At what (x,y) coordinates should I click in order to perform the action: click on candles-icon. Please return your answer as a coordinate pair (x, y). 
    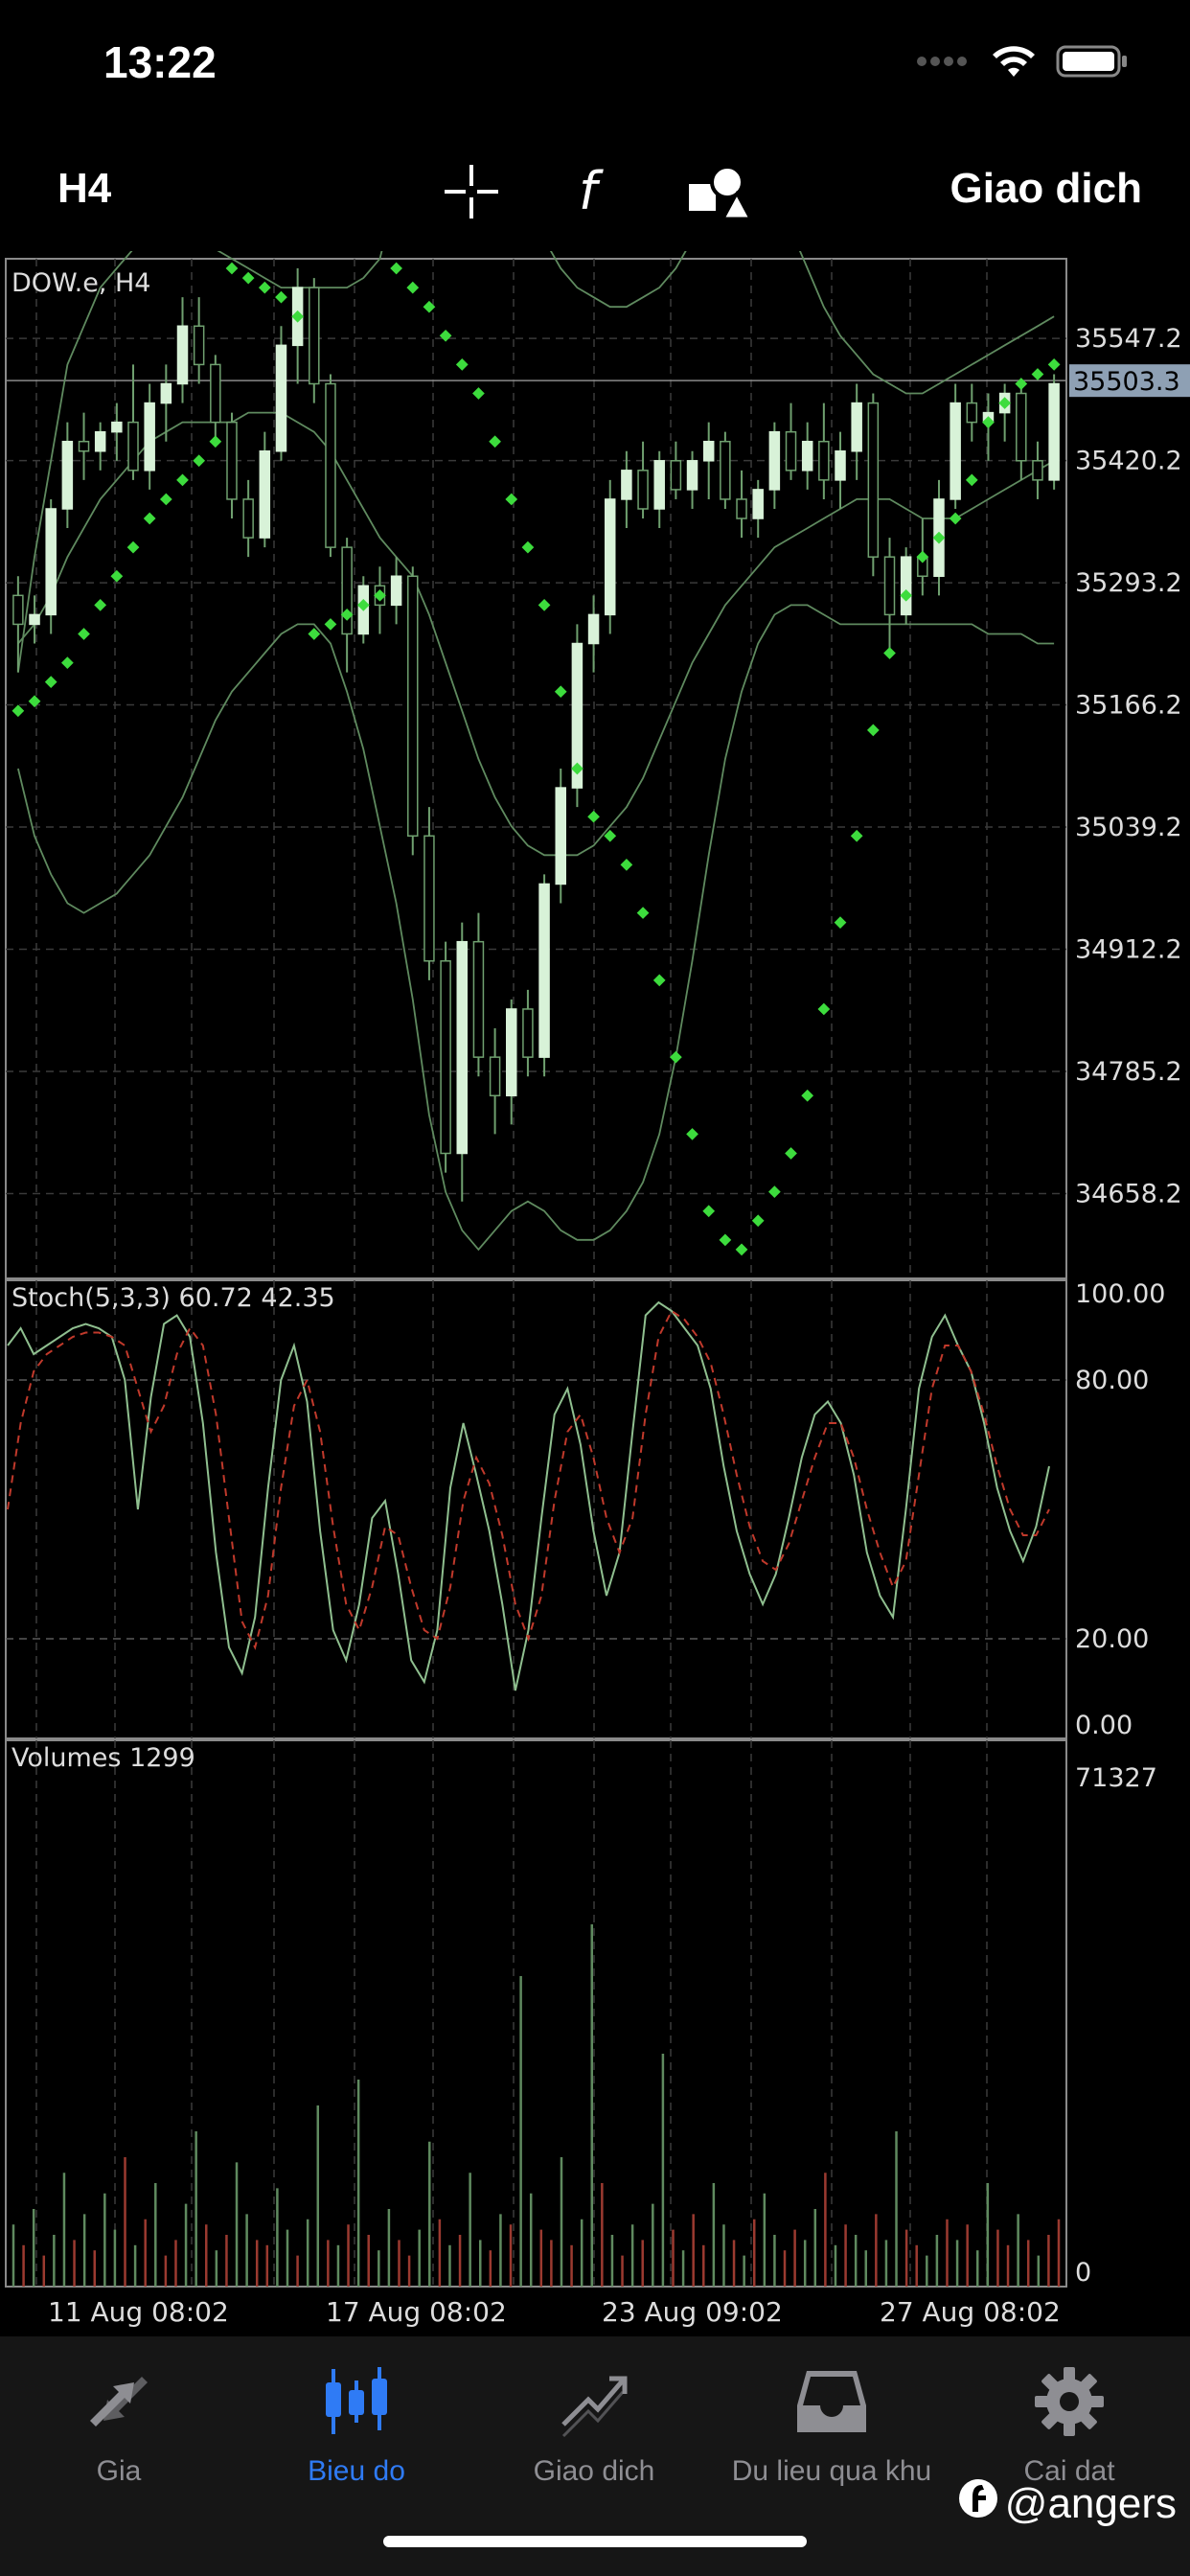
    Looking at the image, I should click on (356, 2402).